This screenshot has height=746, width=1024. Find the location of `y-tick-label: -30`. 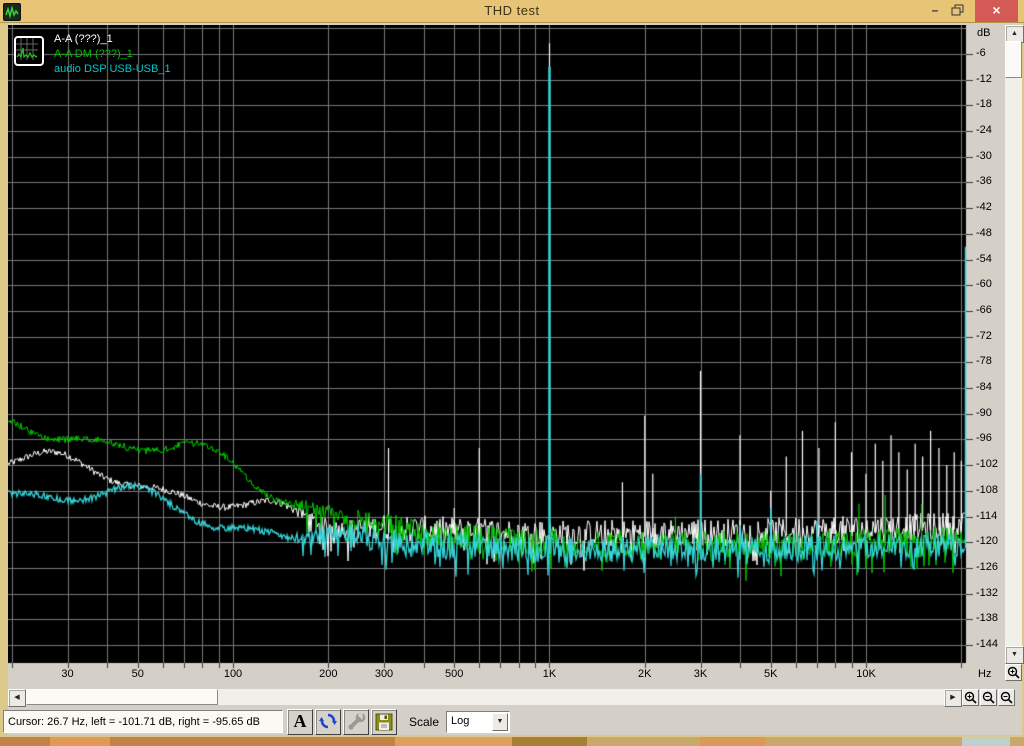

y-tick-label: -30 is located at coordinates (984, 155).